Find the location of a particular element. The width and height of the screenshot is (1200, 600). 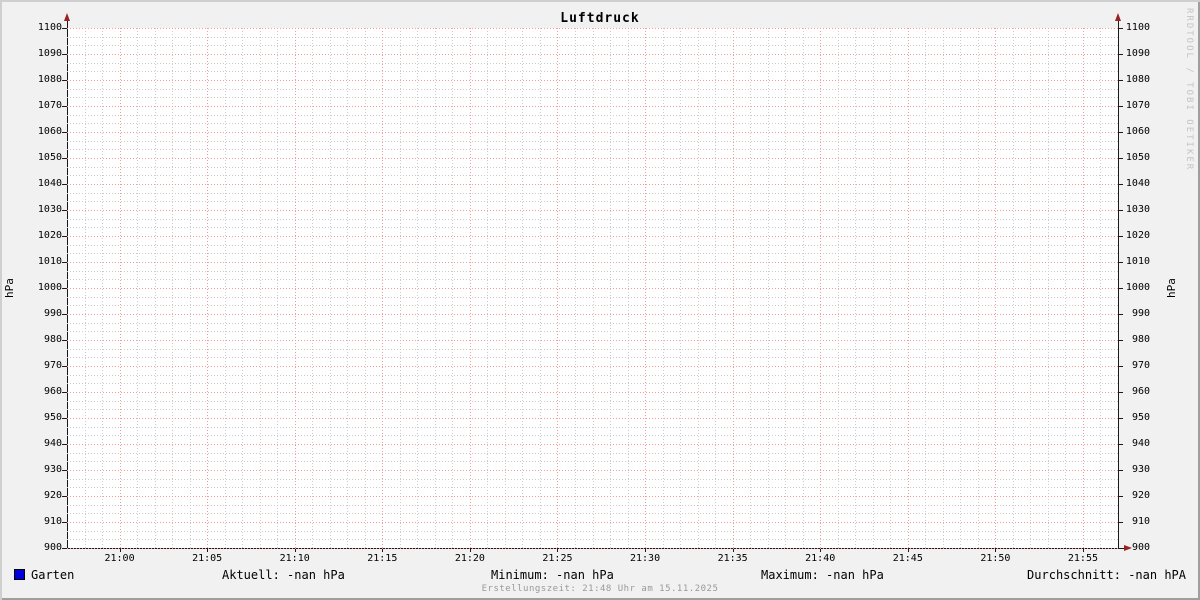

y-tick-label: 1040 is located at coordinates (49, 183).